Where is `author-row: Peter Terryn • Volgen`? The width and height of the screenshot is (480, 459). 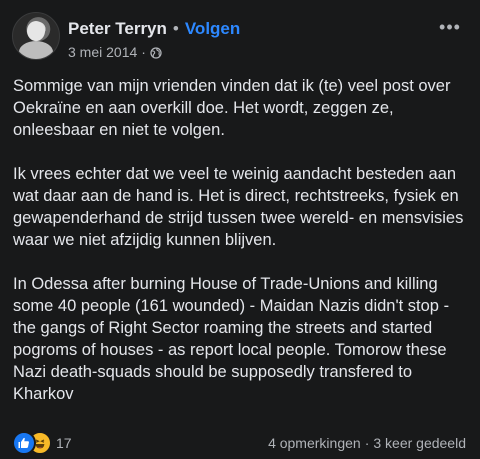
author-row: Peter Terryn • Volgen is located at coordinates (154, 29).